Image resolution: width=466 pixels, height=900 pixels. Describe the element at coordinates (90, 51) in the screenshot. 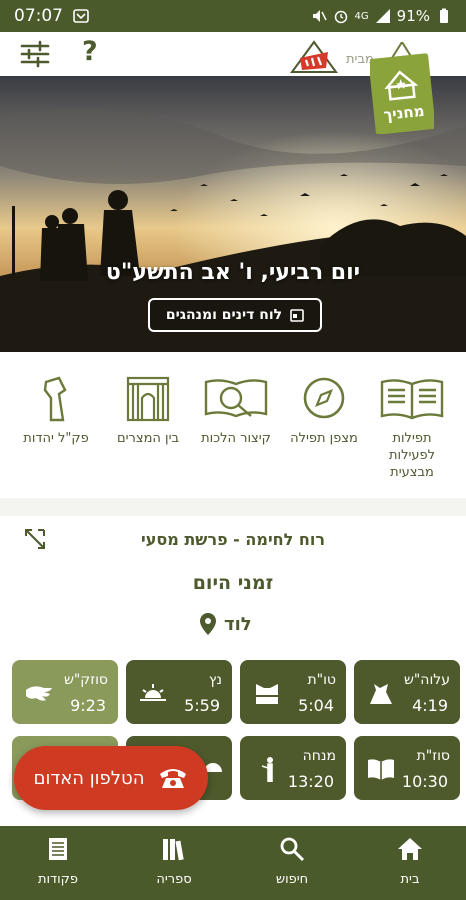

I see `help-button: ?` at that location.